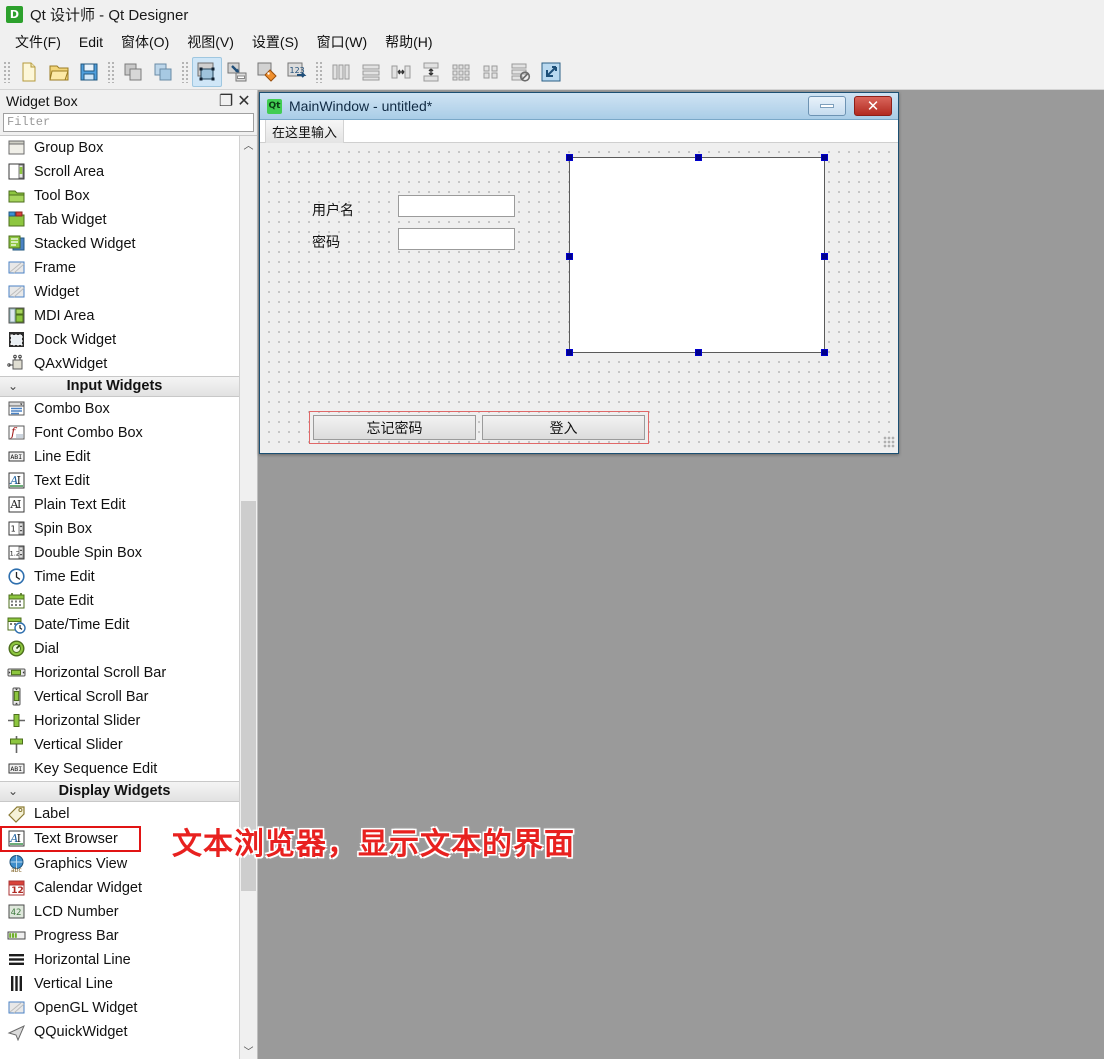 The width and height of the screenshot is (1104, 1059). Describe the element at coordinates (479, 427) in the screenshot. I see `button-horizontal-layout: 忘记密码 登入` at that location.